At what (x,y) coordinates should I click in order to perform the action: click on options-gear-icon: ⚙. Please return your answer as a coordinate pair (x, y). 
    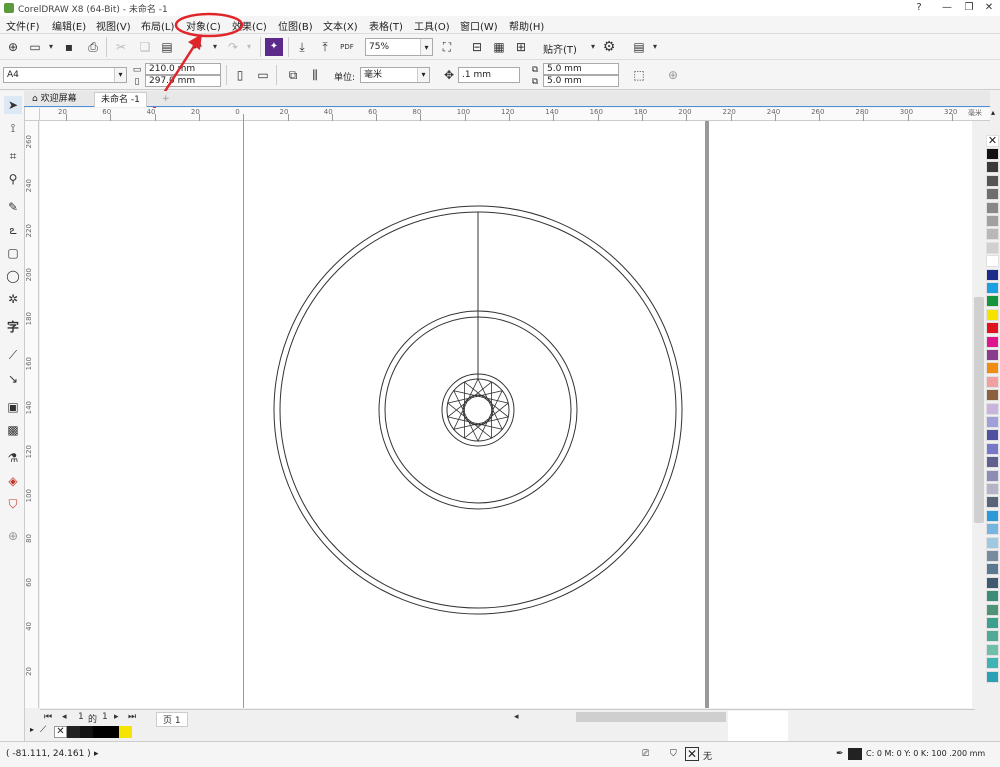
    Looking at the image, I should click on (609, 47).